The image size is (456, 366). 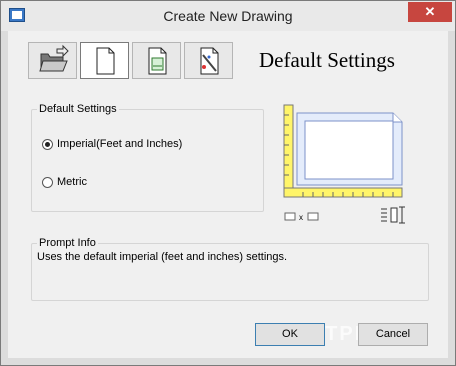 I want to click on close-button: ✕, so click(x=430, y=12).